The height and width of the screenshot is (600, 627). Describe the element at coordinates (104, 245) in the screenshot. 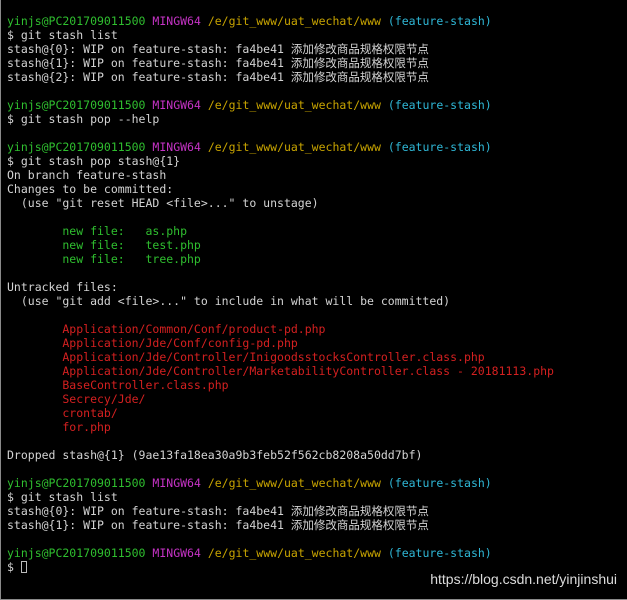

I see `staged-file-line-text: new file: test.php` at that location.